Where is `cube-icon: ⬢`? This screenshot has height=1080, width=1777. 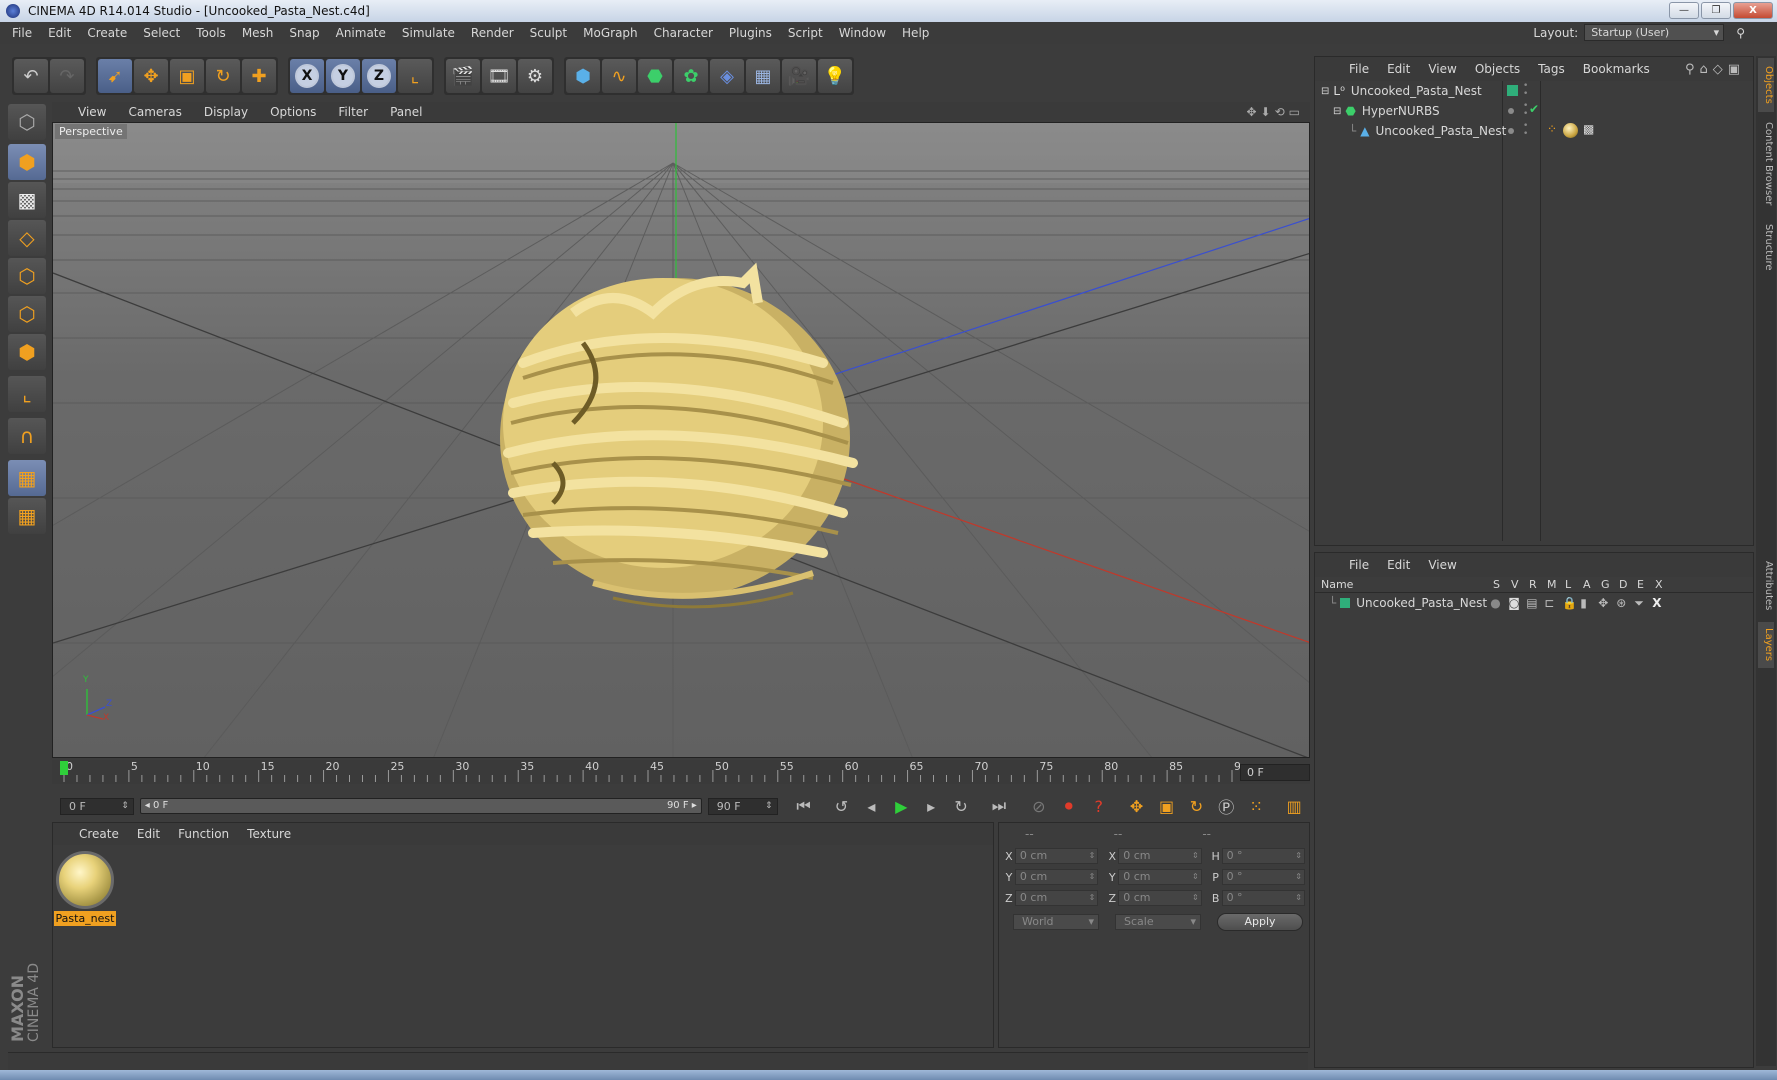
cube-icon: ⬢ is located at coordinates (583, 76).